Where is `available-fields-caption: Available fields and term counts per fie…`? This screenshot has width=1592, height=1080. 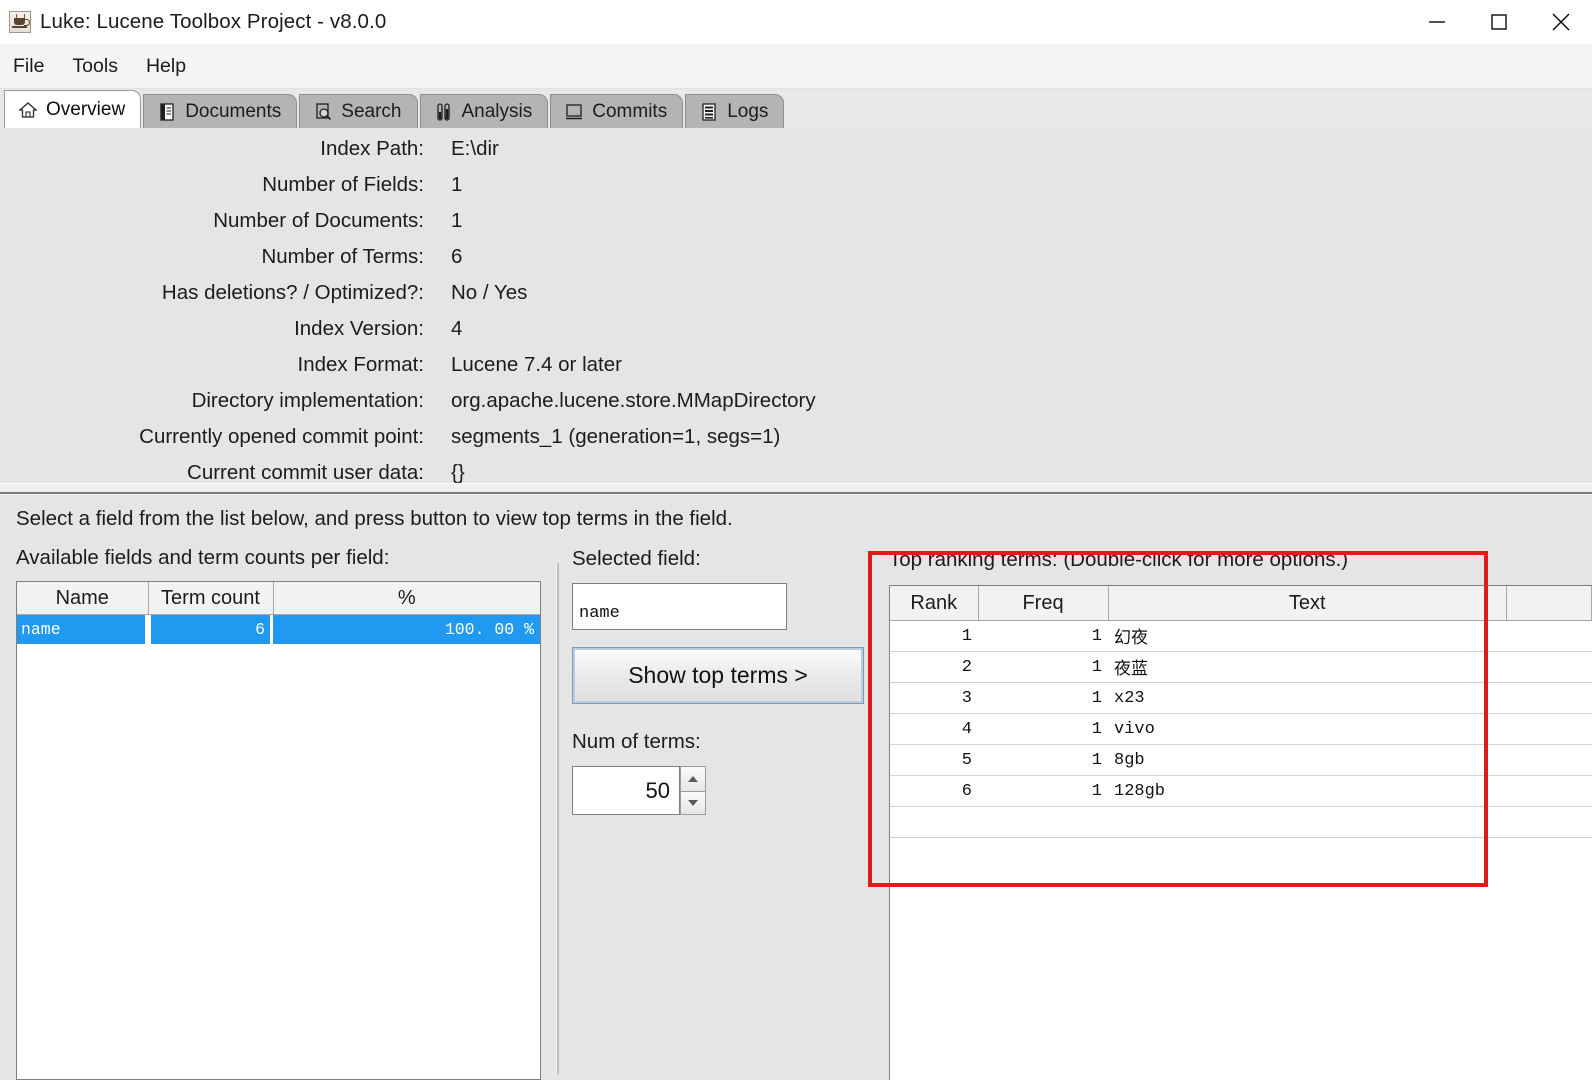 available-fields-caption: Available fields and term counts per fie… is located at coordinates (203, 557).